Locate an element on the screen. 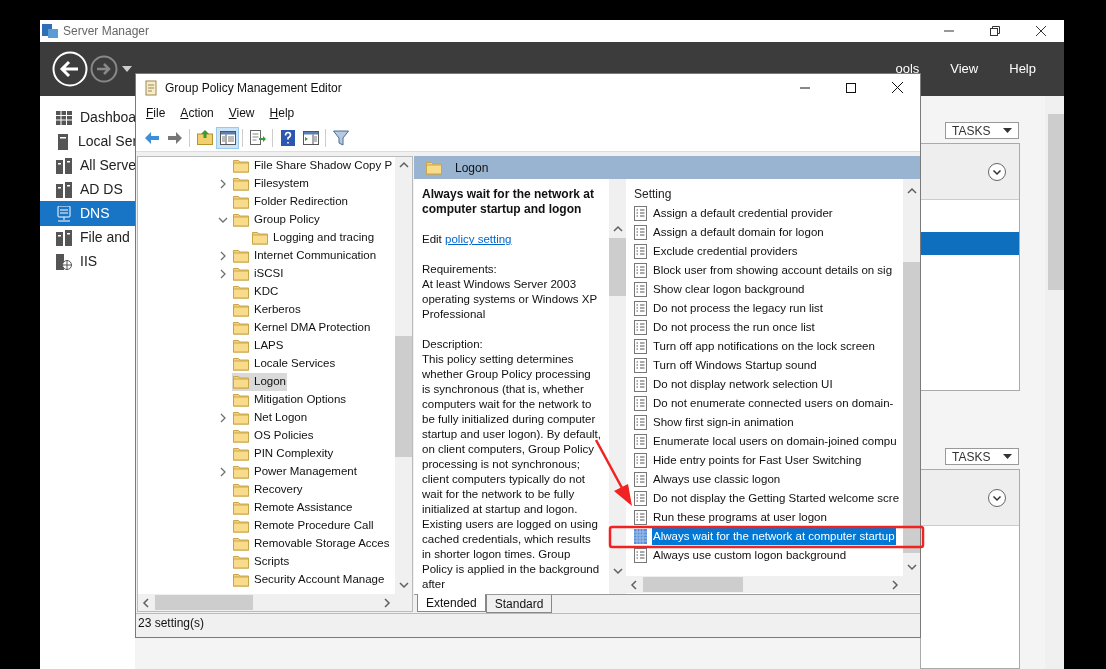 This screenshot has height=669, width=1106. setting-row: Do not process the run once list is located at coordinates (734, 327).